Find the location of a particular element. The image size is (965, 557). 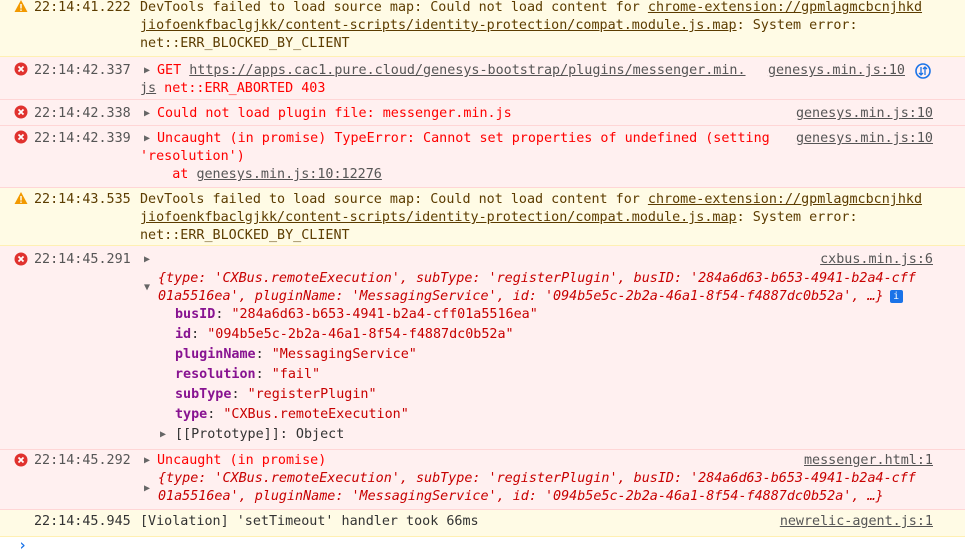

network-request-icon is located at coordinates (923, 71).